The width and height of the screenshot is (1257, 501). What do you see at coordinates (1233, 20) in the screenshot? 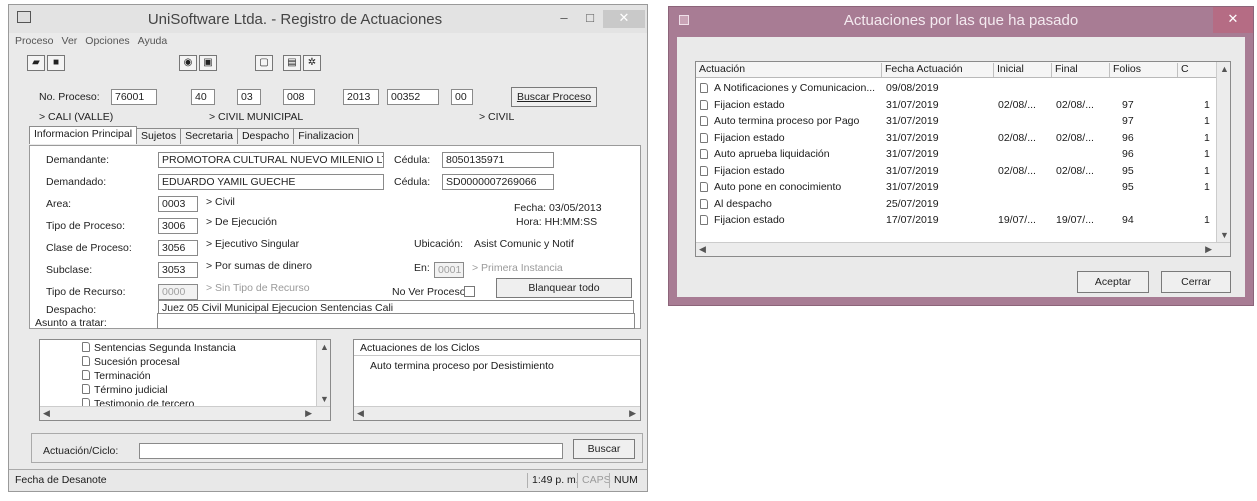
I see `dialog-close-button: ✕` at bounding box center [1233, 20].